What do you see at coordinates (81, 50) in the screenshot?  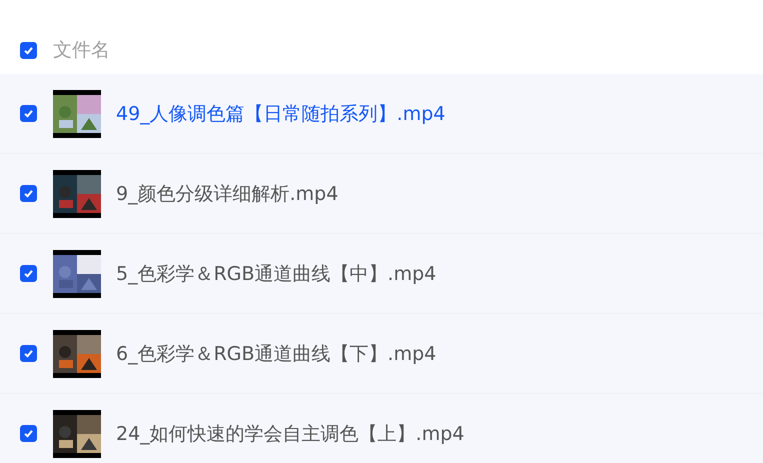 I see `column-header: 文件名` at bounding box center [81, 50].